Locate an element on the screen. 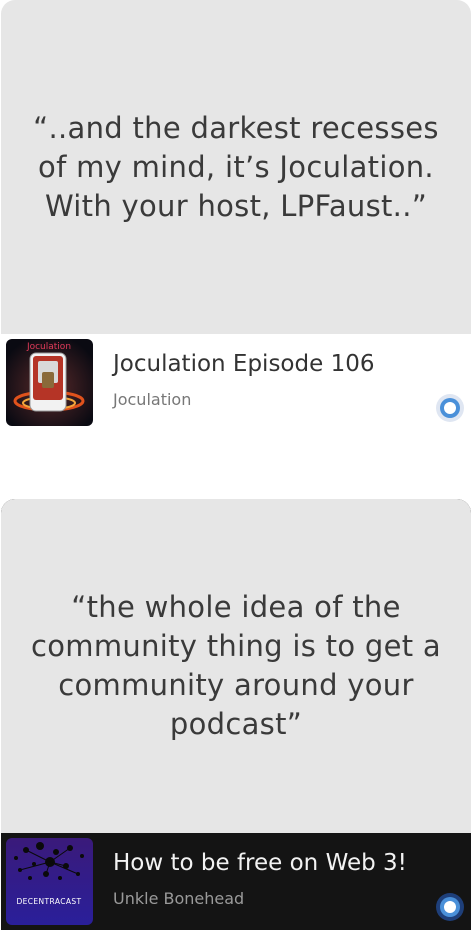 This screenshot has height=930, width=471. decentracast-cover-icon: DECENTRACAST is located at coordinates (49, 881).